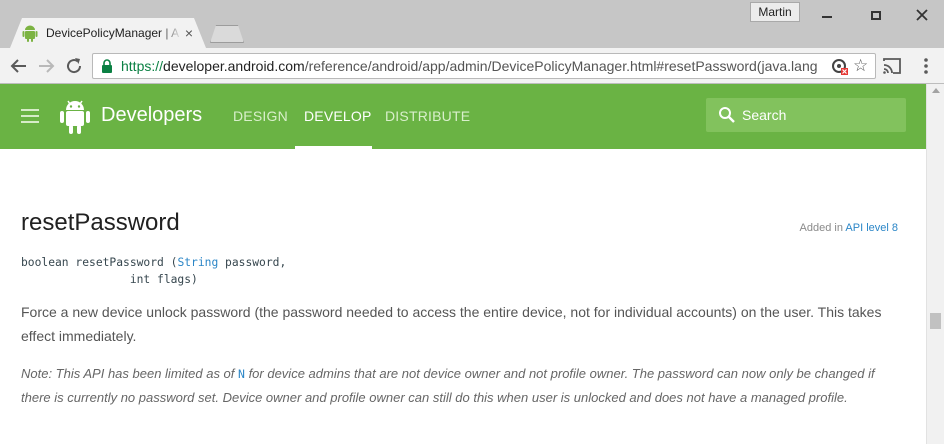 This screenshot has width=944, height=444. What do you see at coordinates (234, 66) in the screenshot?
I see `url-host: developer.android.com` at bounding box center [234, 66].